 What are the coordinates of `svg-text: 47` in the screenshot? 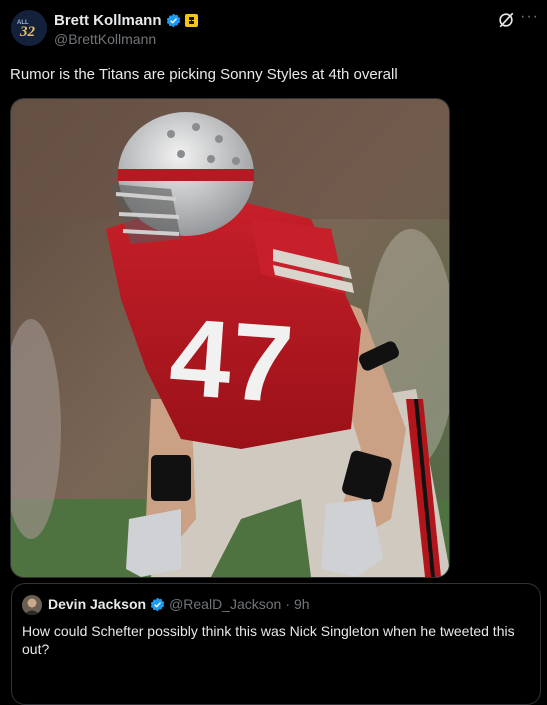 It's located at (231, 360).